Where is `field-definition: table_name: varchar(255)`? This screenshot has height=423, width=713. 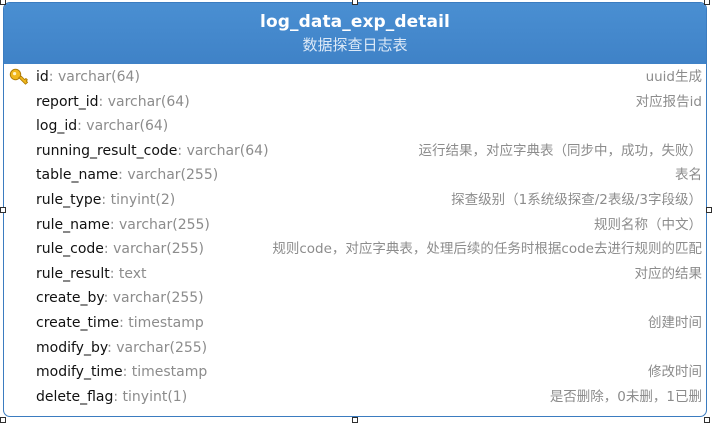
field-definition: table_name: varchar(255) is located at coordinates (127, 175).